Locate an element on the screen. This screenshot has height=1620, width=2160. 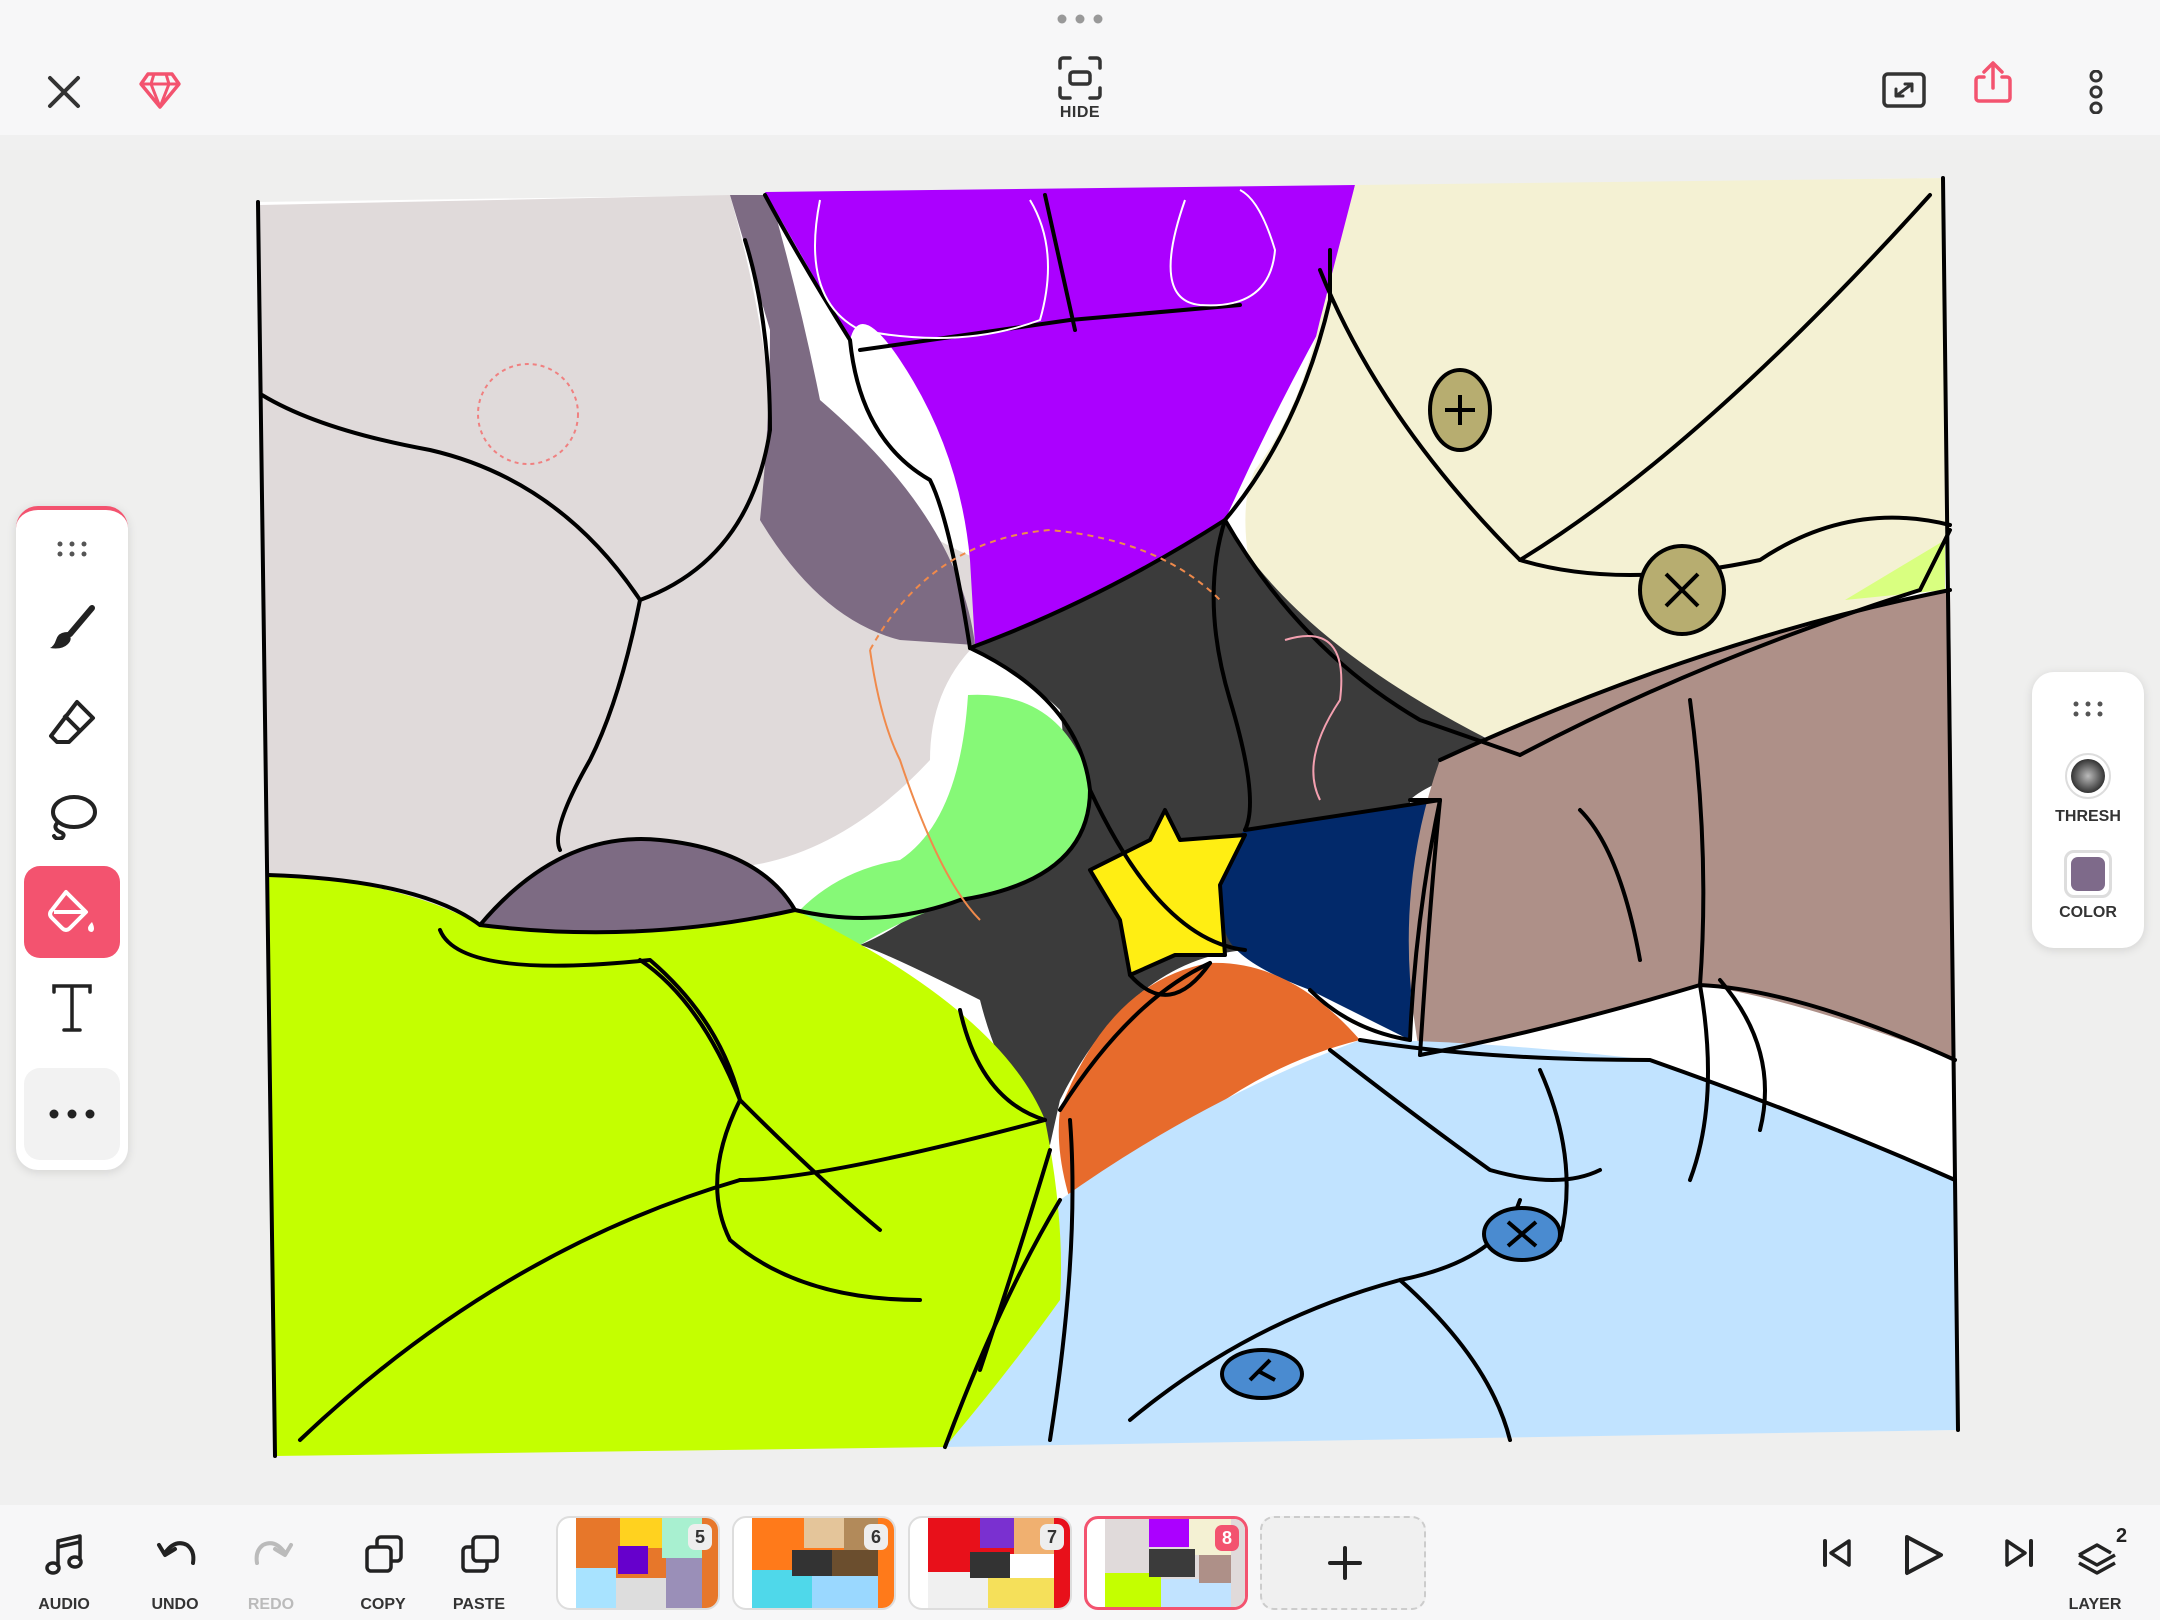
tool-more is located at coordinates (72, 1114).